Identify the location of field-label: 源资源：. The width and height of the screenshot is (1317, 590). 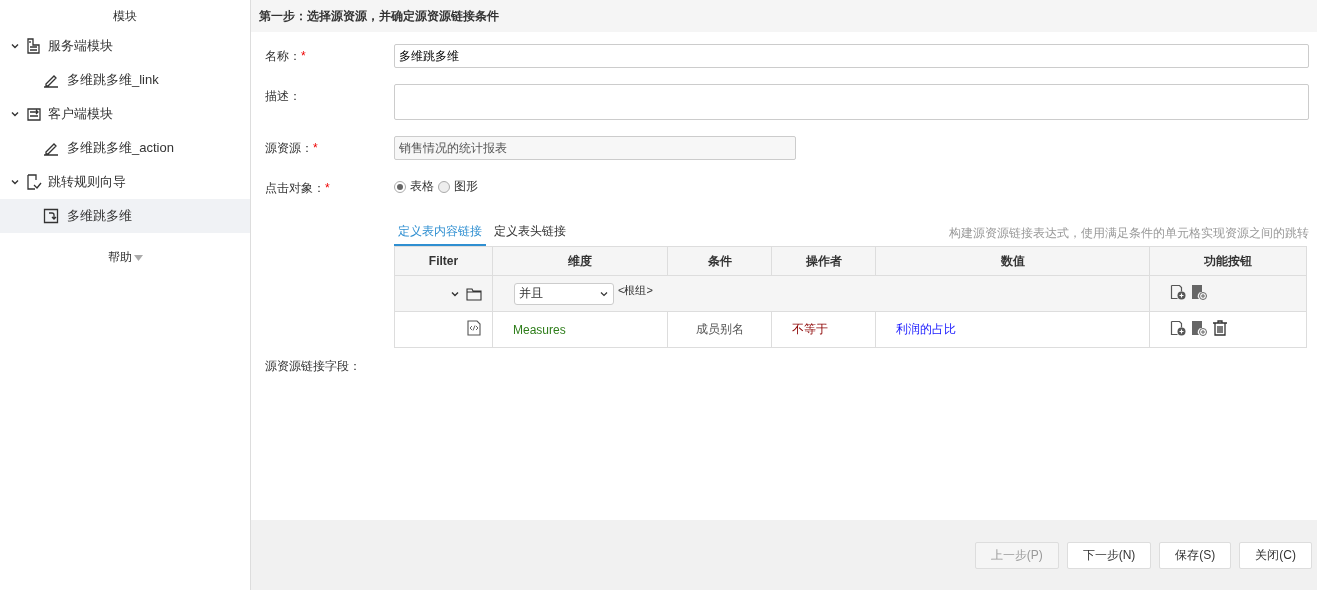
(289, 148).